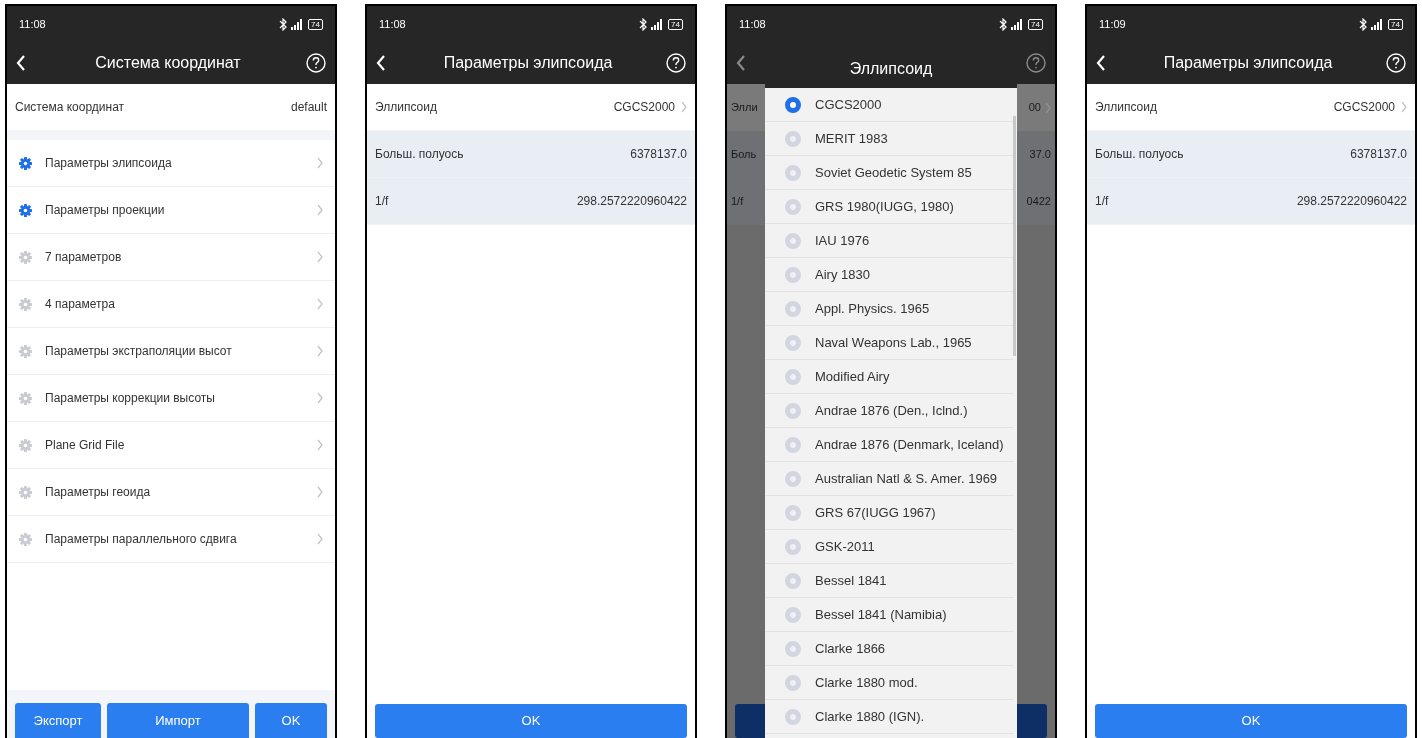  What do you see at coordinates (889, 581) in the screenshot?
I see `option-item: Bessel 1841` at bounding box center [889, 581].